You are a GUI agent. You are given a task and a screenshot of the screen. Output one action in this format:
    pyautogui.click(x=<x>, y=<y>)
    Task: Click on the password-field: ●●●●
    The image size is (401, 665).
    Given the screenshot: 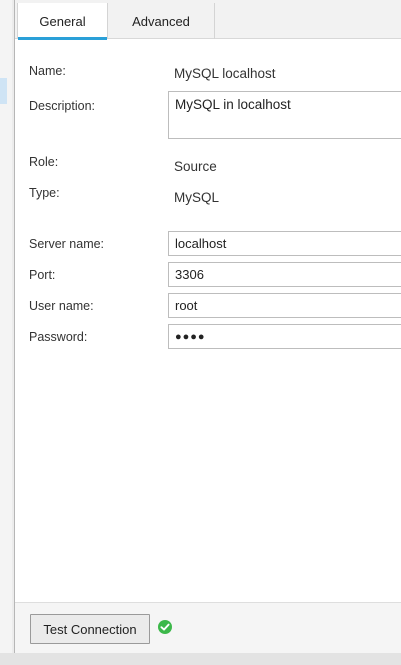 What is the action you would take?
    pyautogui.click(x=284, y=336)
    